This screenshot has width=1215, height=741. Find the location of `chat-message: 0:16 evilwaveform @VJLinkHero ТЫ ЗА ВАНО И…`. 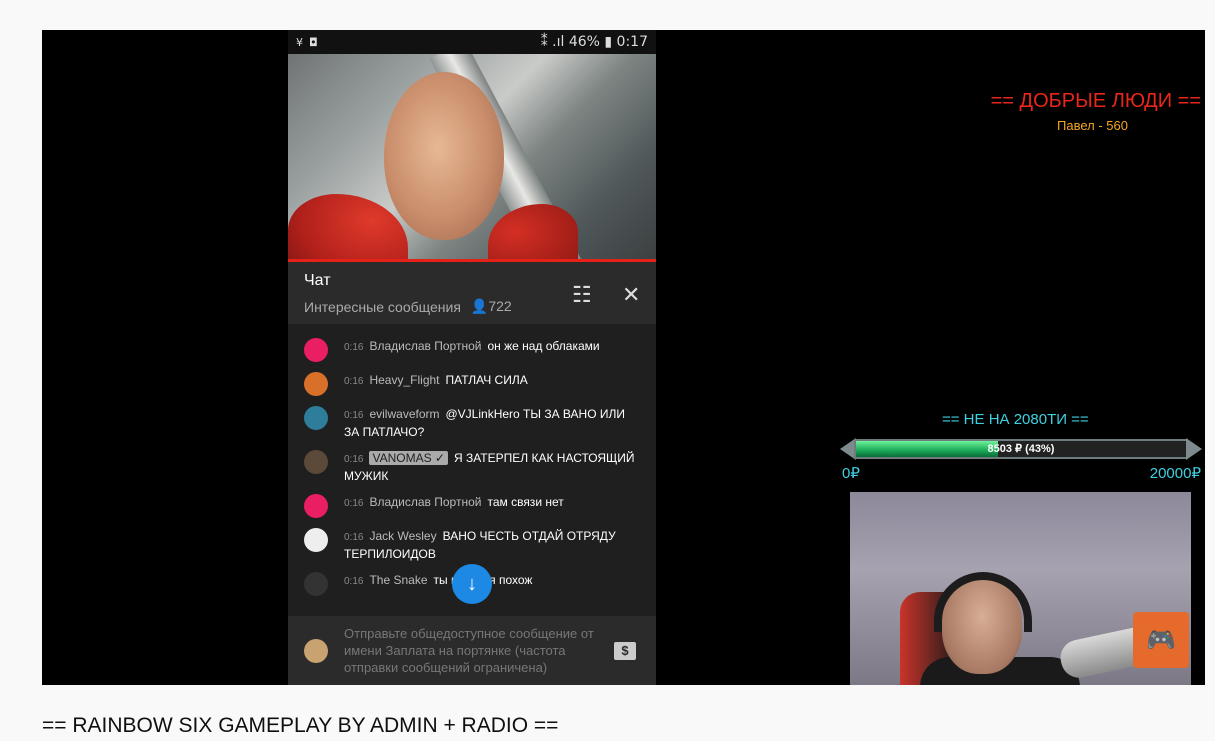

chat-message: 0:16 evilwaveform @VJLinkHero ТЫ ЗА ВАНО И… is located at coordinates (472, 423).